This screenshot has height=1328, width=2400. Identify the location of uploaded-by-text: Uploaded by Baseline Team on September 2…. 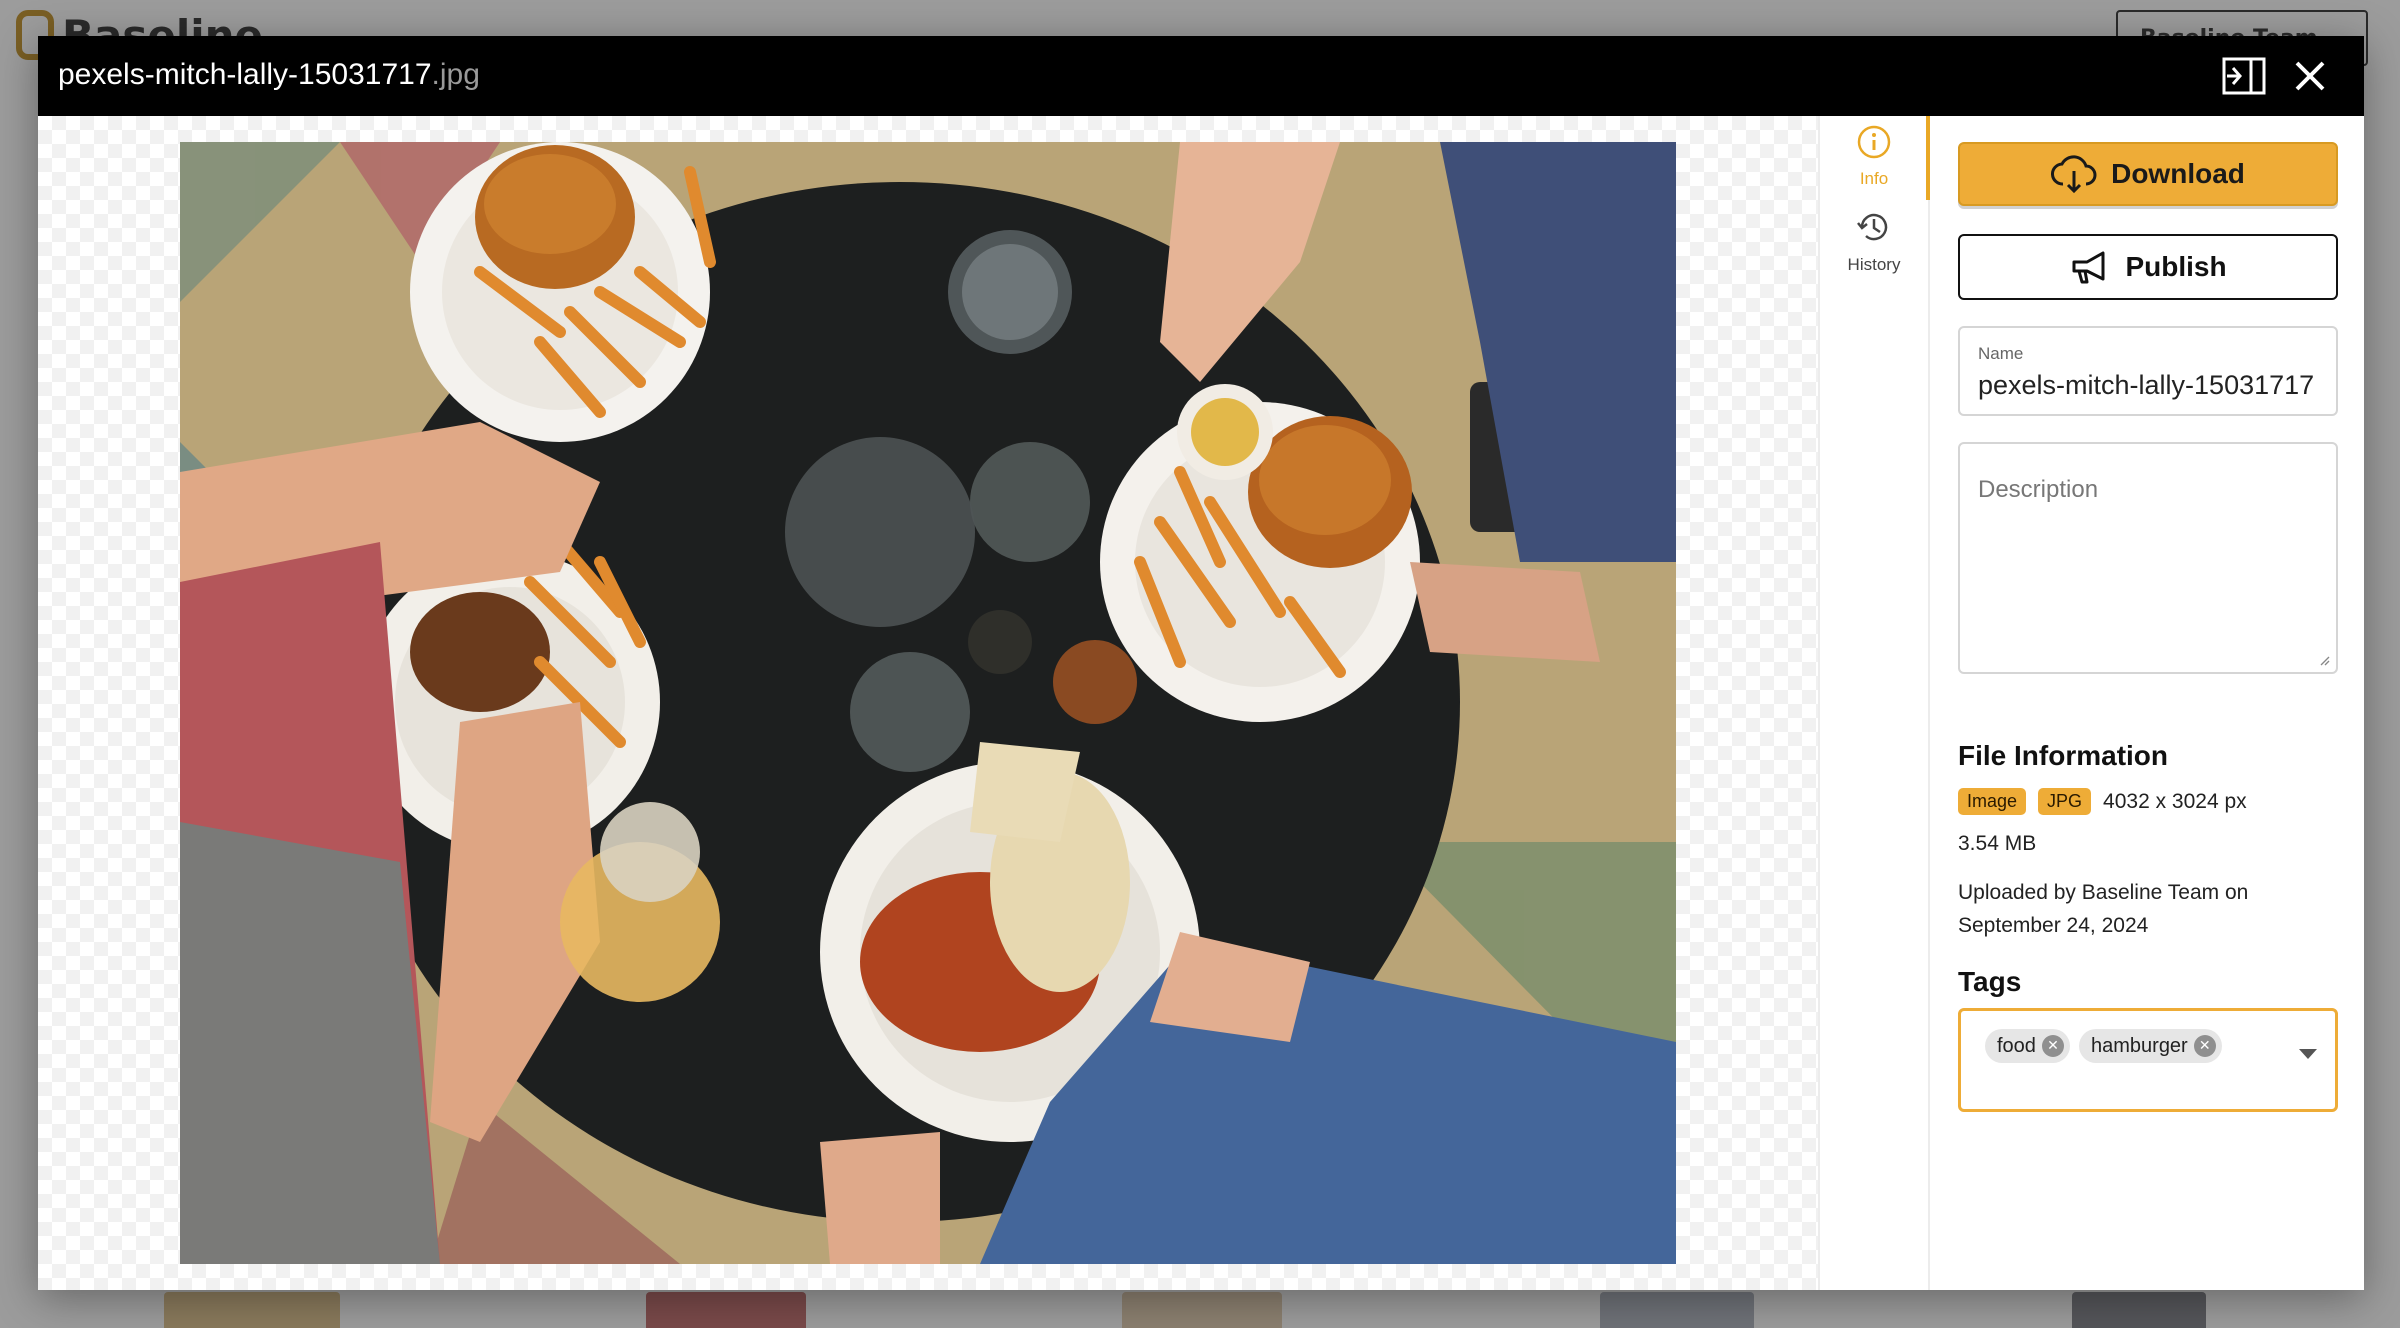
(2103, 909).